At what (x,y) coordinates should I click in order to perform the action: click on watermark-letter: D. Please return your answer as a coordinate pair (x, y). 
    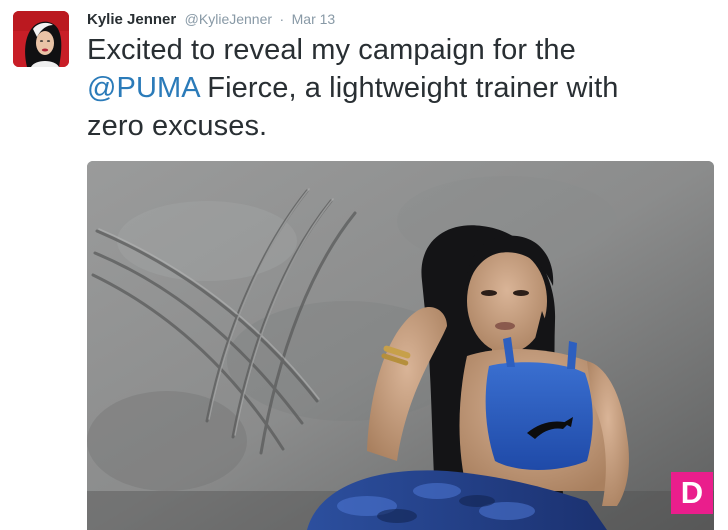
    Looking at the image, I should click on (692, 492).